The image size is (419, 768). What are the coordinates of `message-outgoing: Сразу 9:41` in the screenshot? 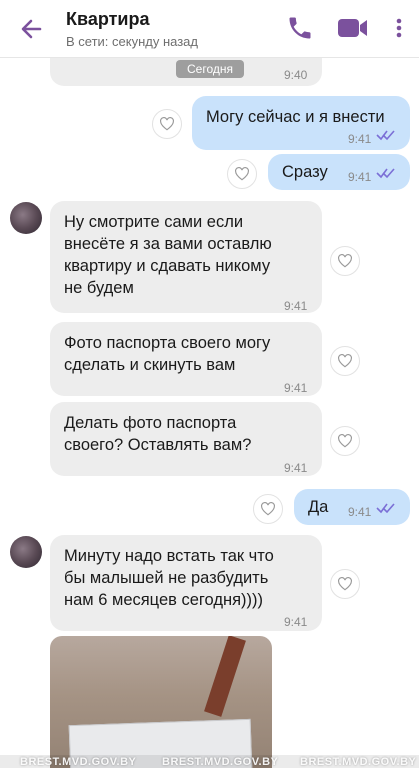 It's located at (339, 172).